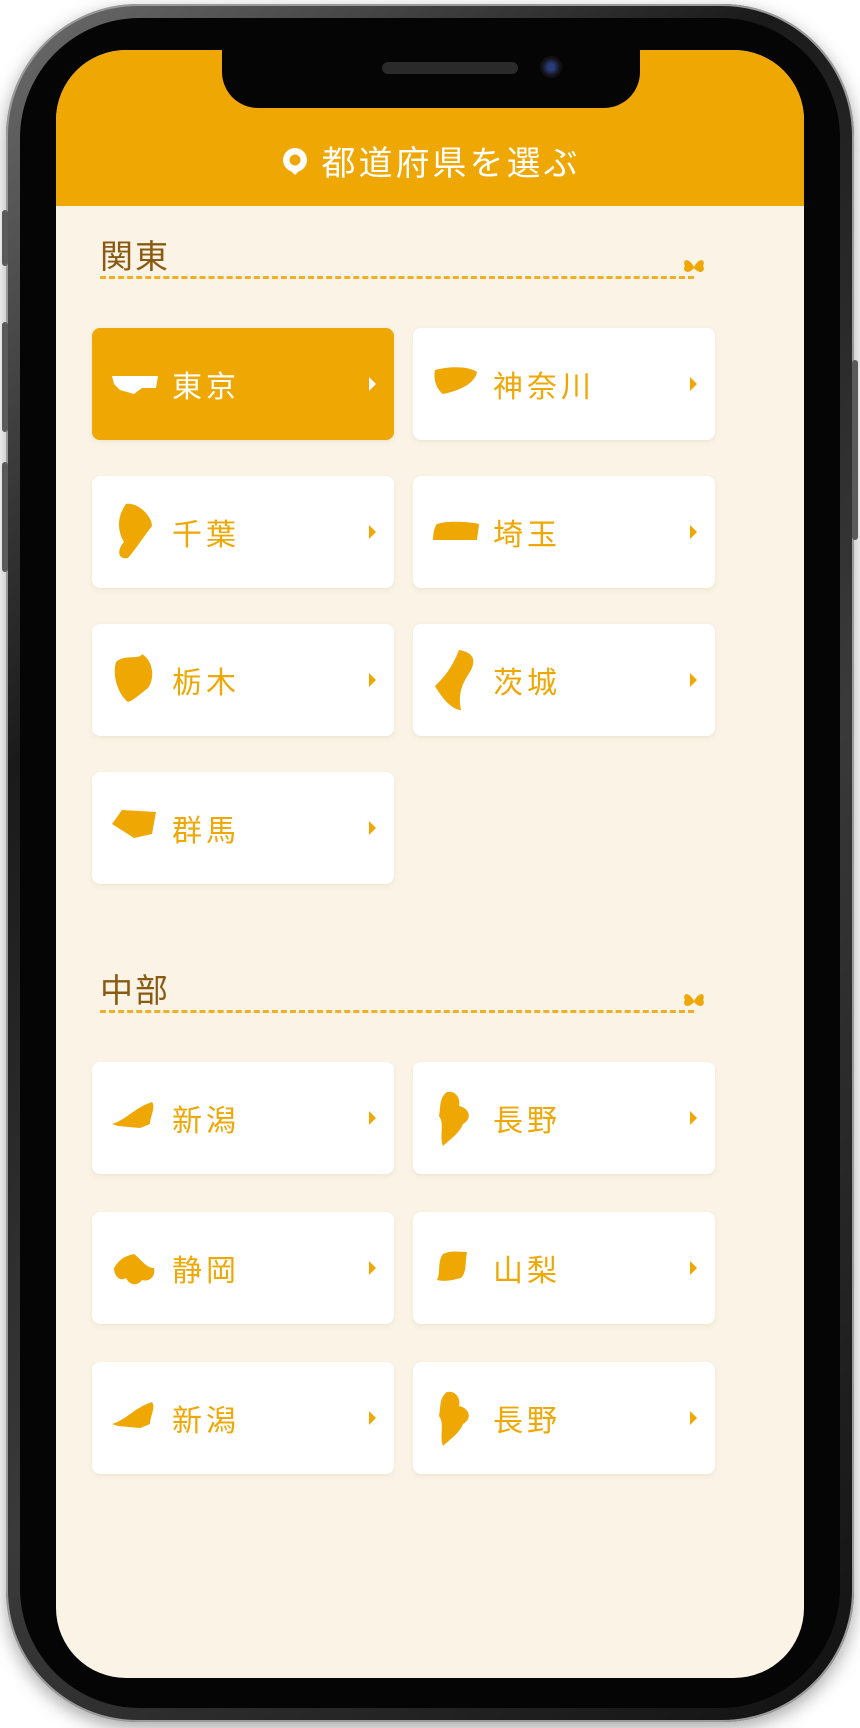 The width and height of the screenshot is (860, 1728). Describe the element at coordinates (135, 531) in the screenshot. I see `chiba-shape-icon` at that location.